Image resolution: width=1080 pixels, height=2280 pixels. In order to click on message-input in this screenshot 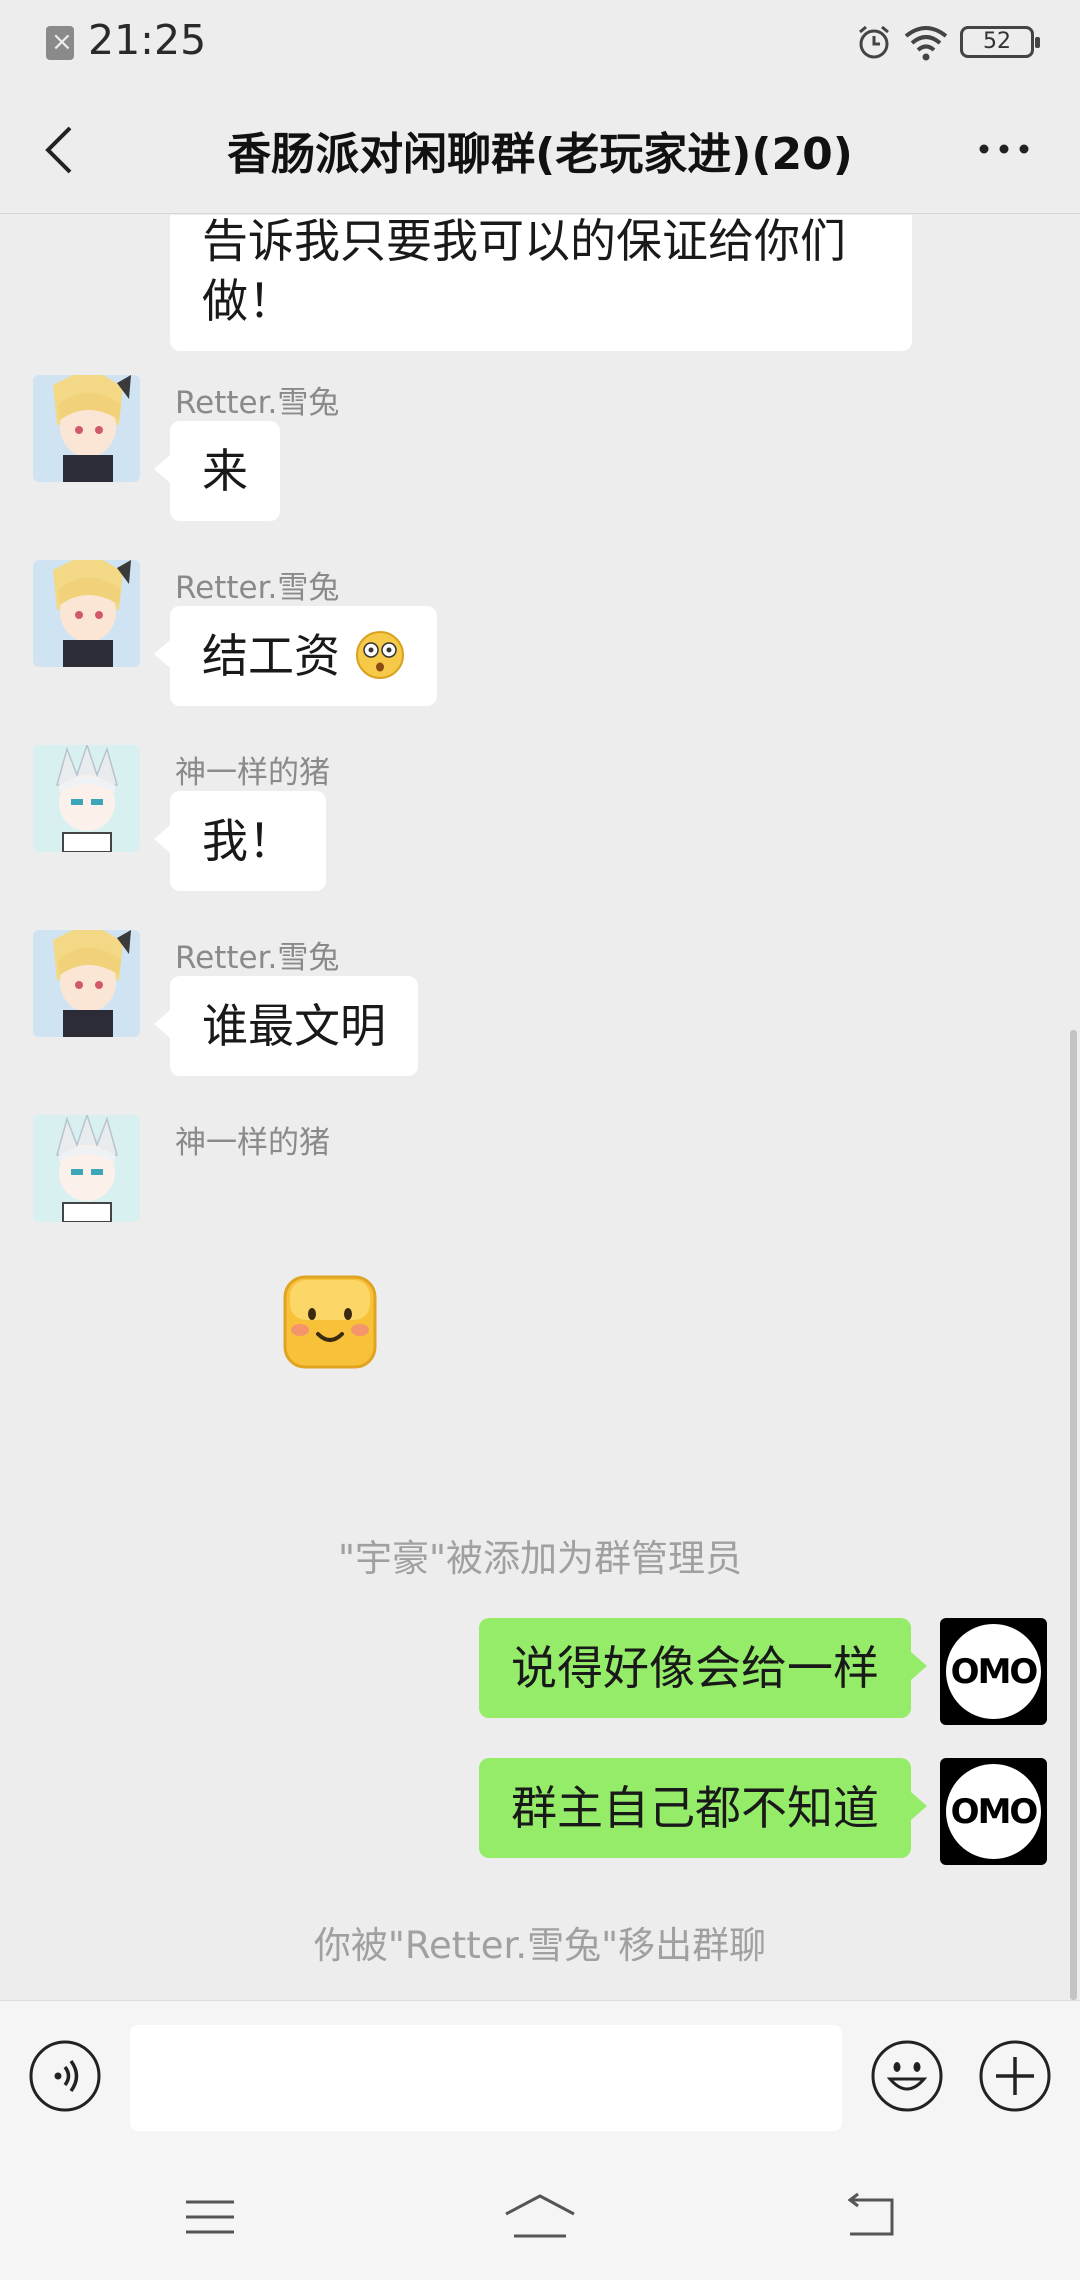, I will do `click(486, 2078)`.